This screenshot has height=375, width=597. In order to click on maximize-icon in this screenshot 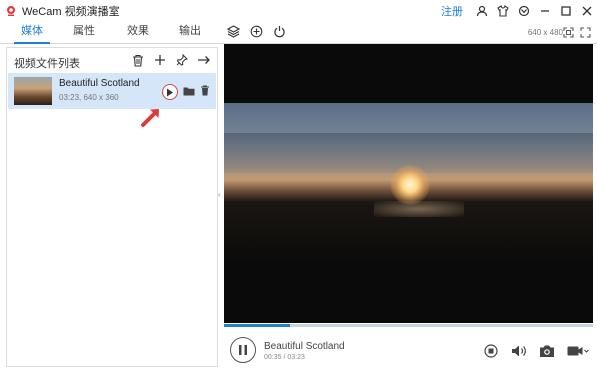, I will do `click(566, 11)`.